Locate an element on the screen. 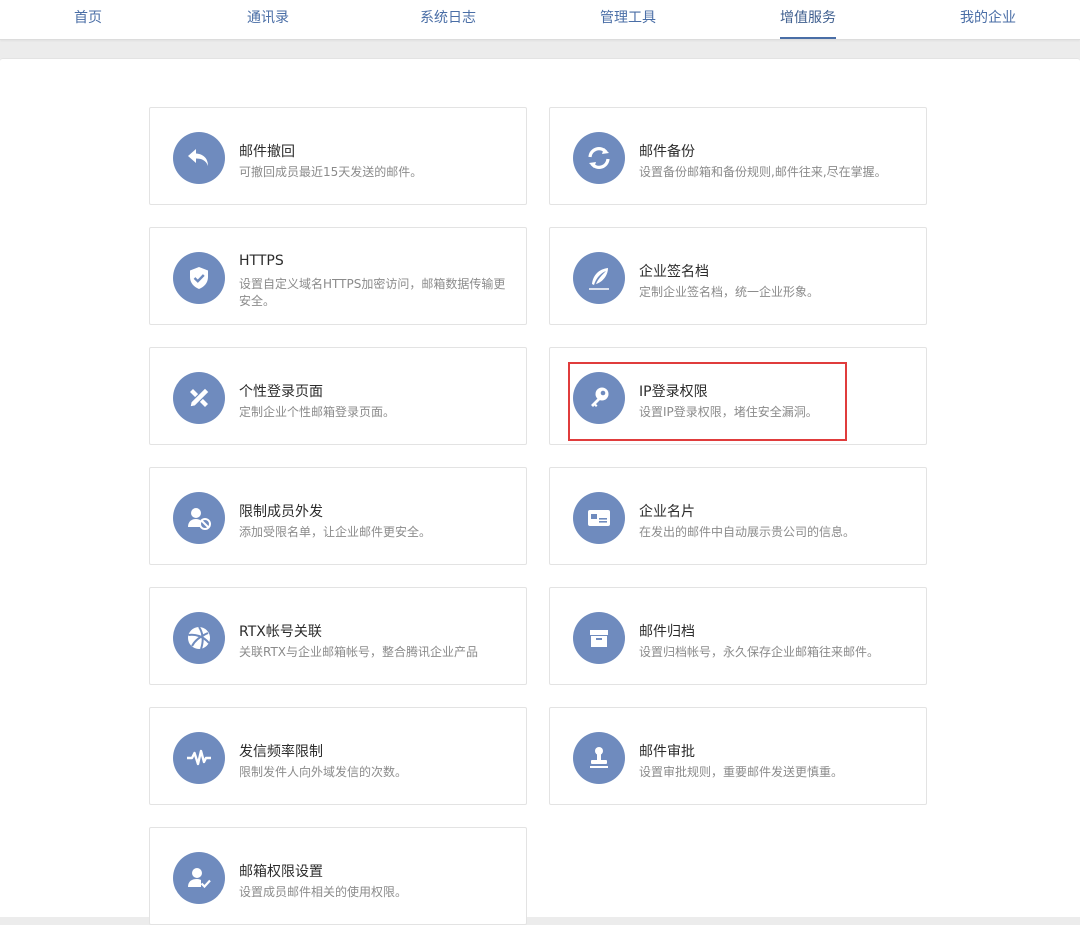 This screenshot has height=925, width=1080. service-card-custom-login-page: 个性登录页面 定制企业个性邮箱登录页面。 is located at coordinates (338, 396).